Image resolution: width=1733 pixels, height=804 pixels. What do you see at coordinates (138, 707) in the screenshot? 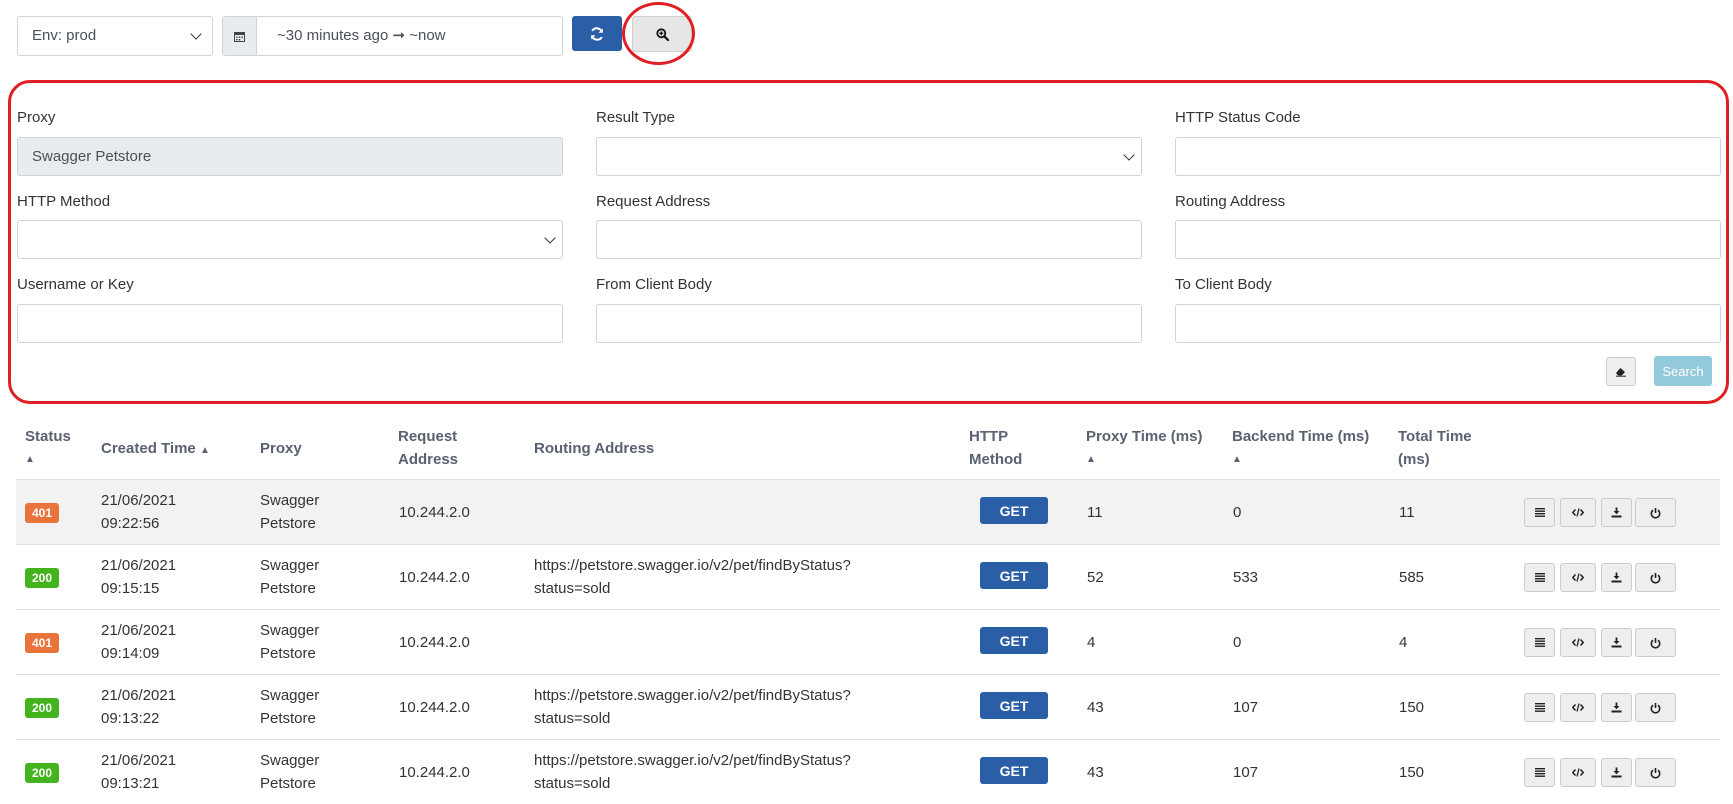
I see `created-time-cell: 21/06/2021 09:13:22` at bounding box center [138, 707].